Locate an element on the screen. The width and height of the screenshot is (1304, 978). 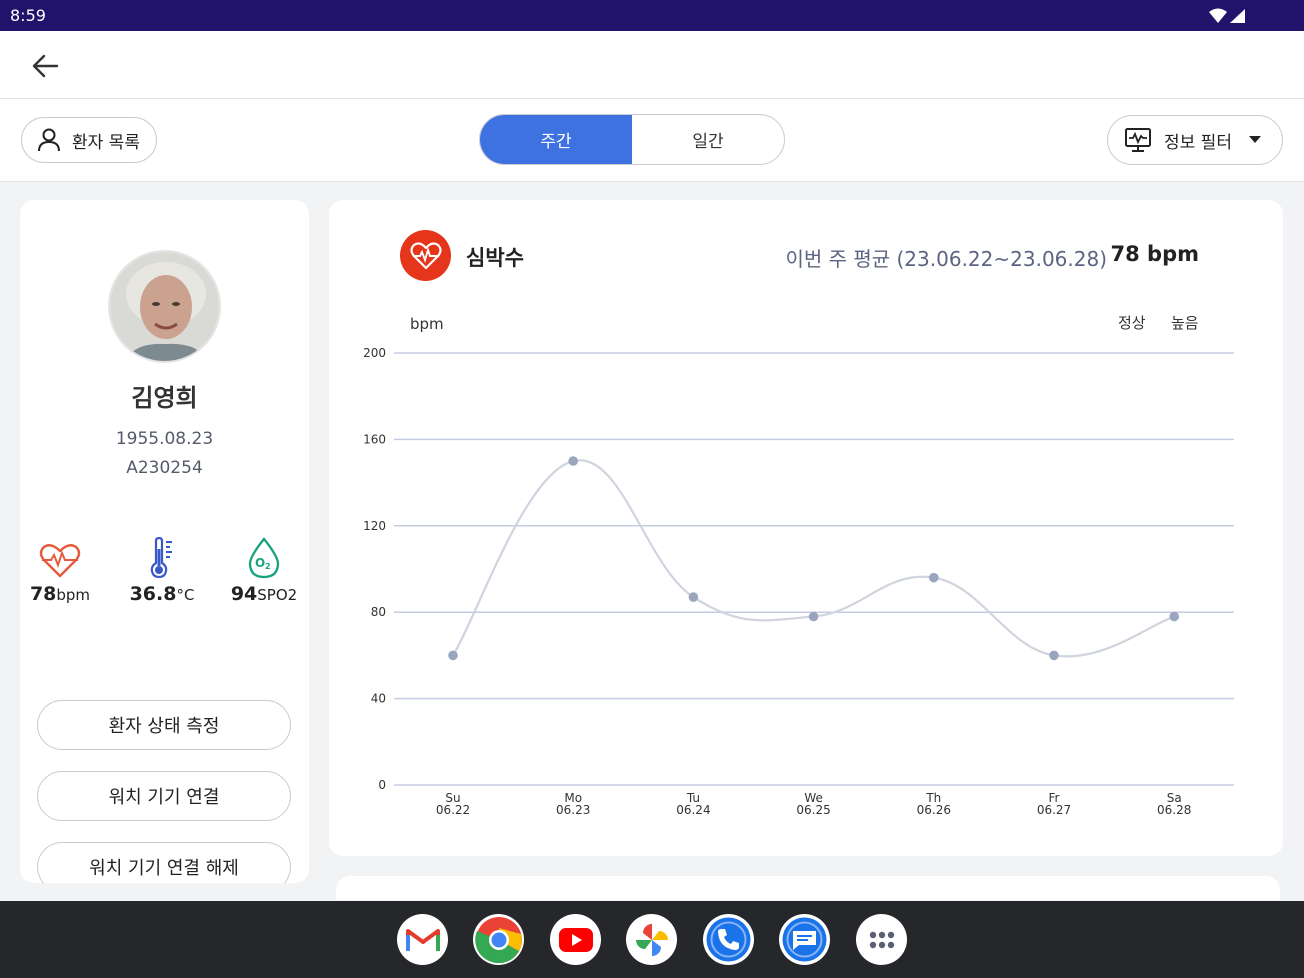
vital-heart-rate: 78bpm is located at coordinates (64, 570).